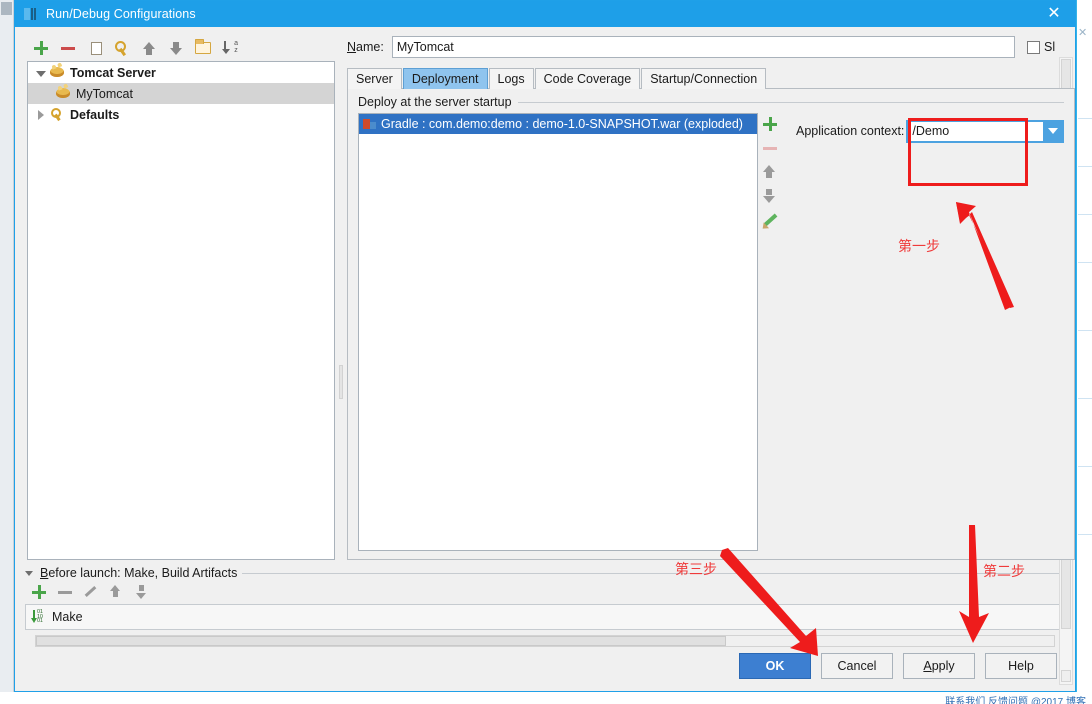 The image size is (1092, 704). Describe the element at coordinates (31, 14) in the screenshot. I see `run-config-icon` at that location.